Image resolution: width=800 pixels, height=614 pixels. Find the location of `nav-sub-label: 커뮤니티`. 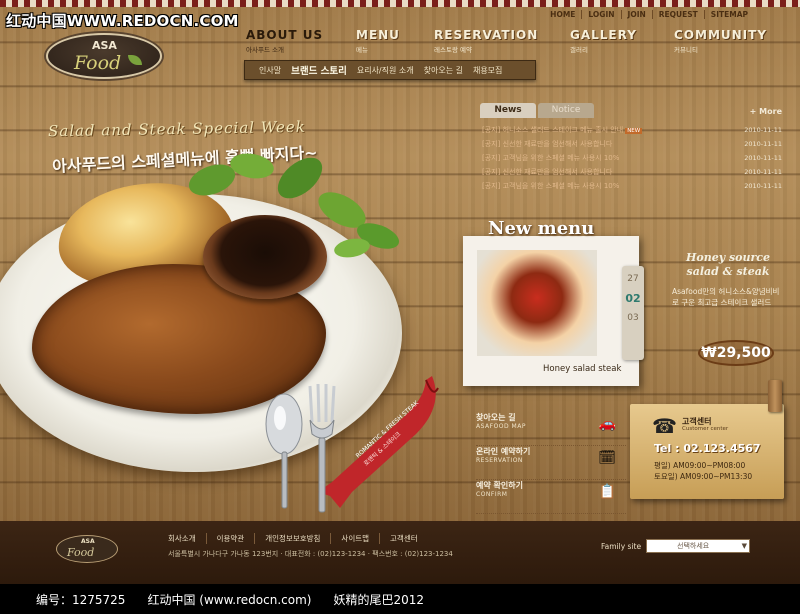

nav-sub-label: 커뮤니티 is located at coordinates (686, 50).